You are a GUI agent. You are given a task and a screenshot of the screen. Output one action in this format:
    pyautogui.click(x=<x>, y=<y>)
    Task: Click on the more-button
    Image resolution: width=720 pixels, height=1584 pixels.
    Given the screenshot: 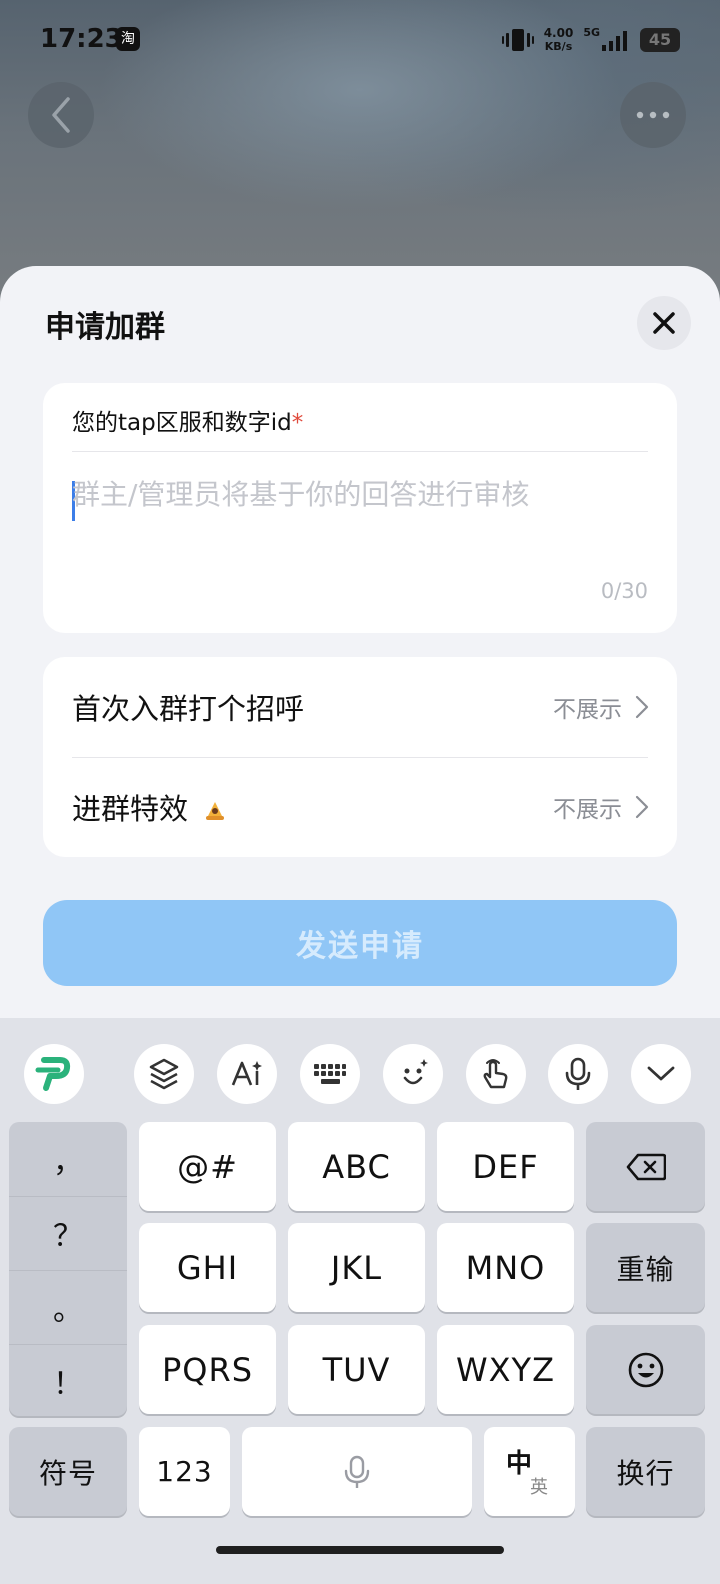 What is the action you would take?
    pyautogui.click(x=653, y=115)
    